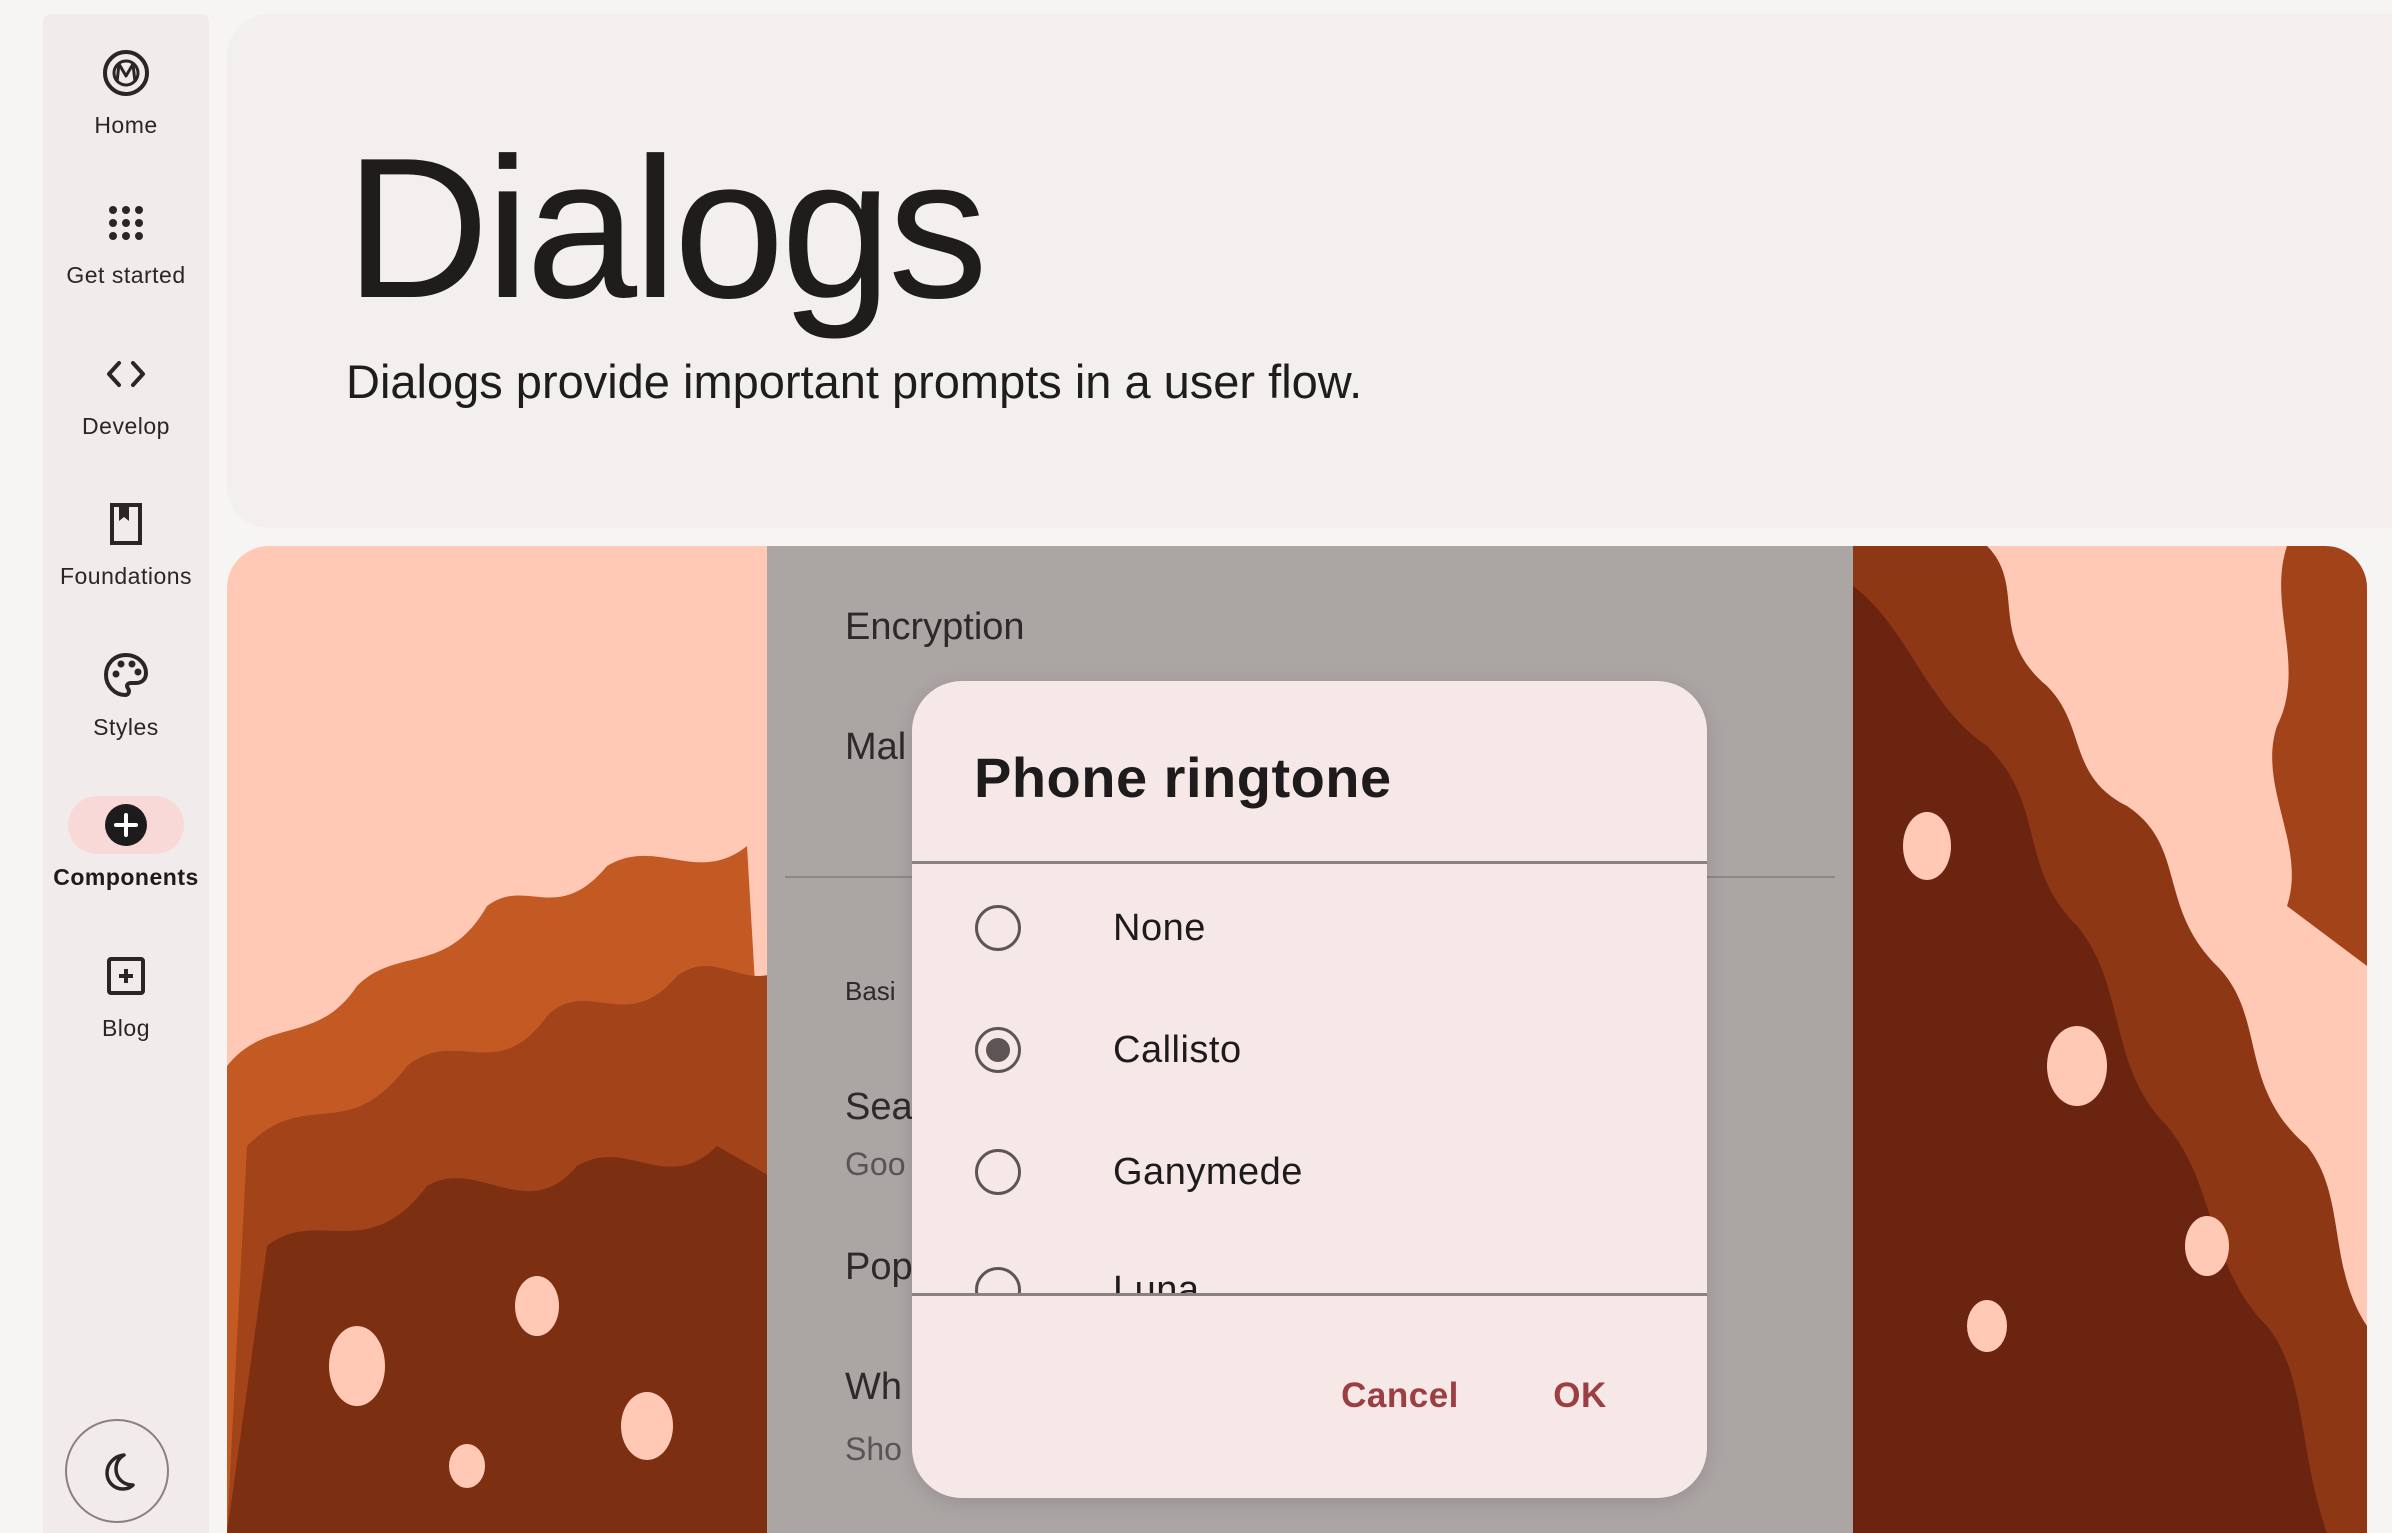  Describe the element at coordinates (126, 405) in the screenshot. I see `nav-item-develop: Develop` at that location.